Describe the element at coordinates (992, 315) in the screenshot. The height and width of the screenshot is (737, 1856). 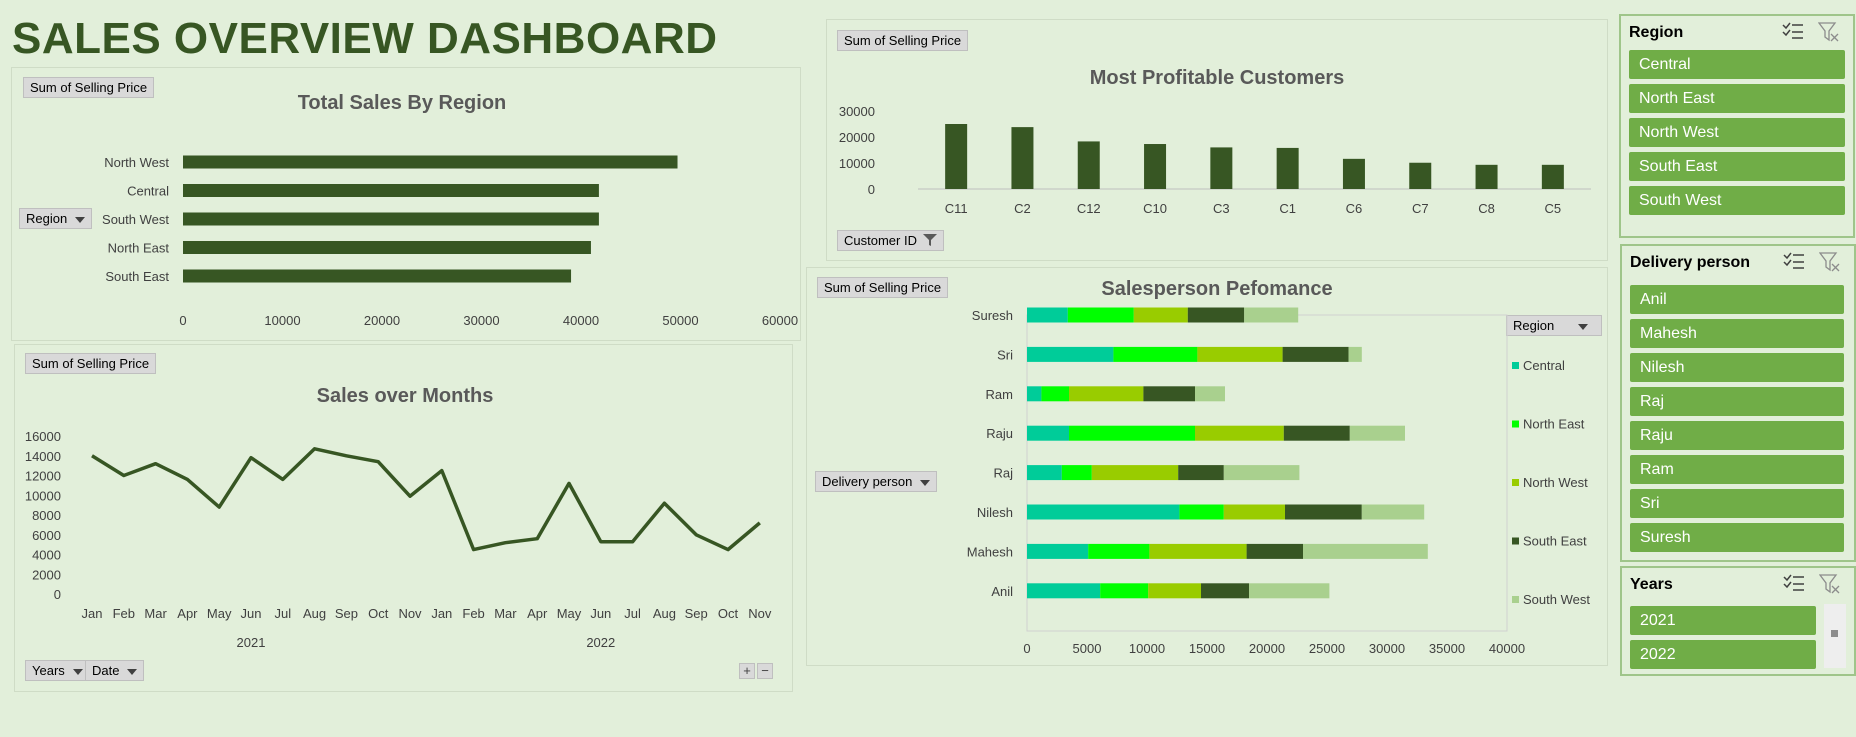
I see `salesperson-category-label: Suresh` at that location.